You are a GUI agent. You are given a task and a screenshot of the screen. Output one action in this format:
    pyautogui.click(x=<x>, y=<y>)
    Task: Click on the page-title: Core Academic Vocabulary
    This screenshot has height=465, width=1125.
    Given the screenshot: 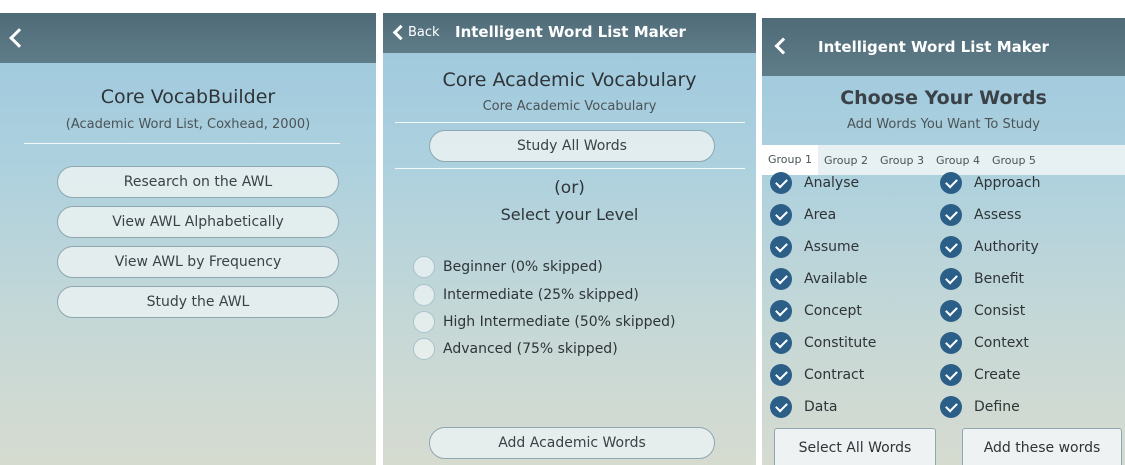 What is the action you would take?
    pyautogui.click(x=569, y=80)
    